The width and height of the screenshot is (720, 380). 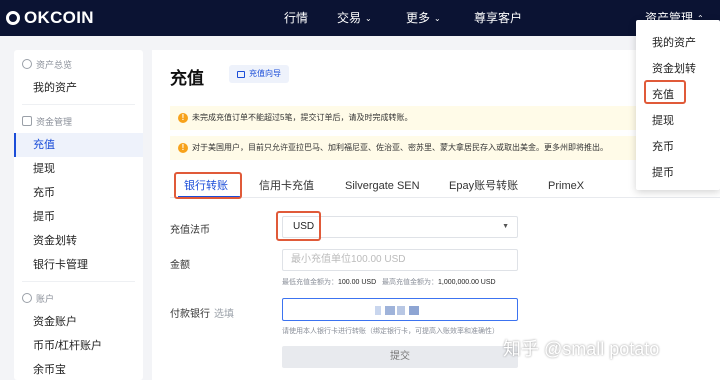 I want to click on nav-premium-clients: 尊享客户, so click(x=498, y=18).